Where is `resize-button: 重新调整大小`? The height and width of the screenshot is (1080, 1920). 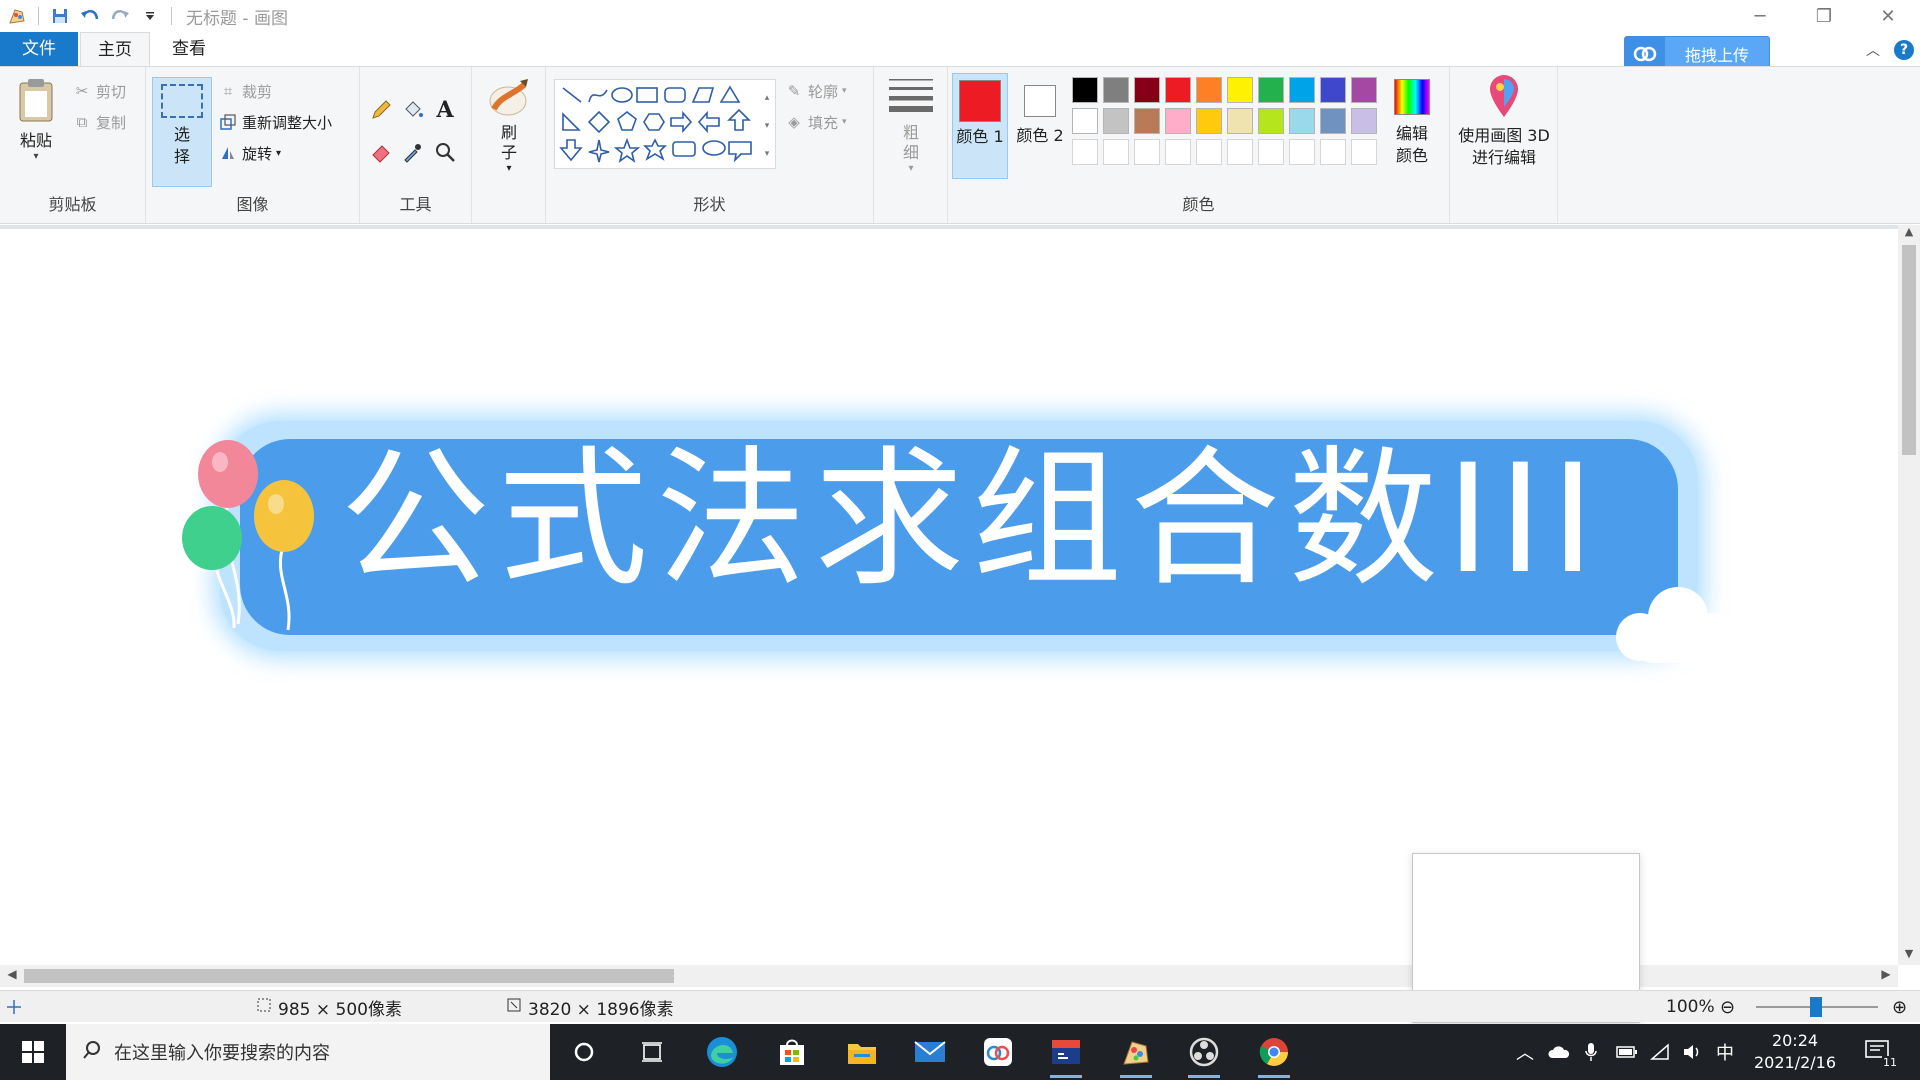 resize-button: 重新调整大小 is located at coordinates (275, 122).